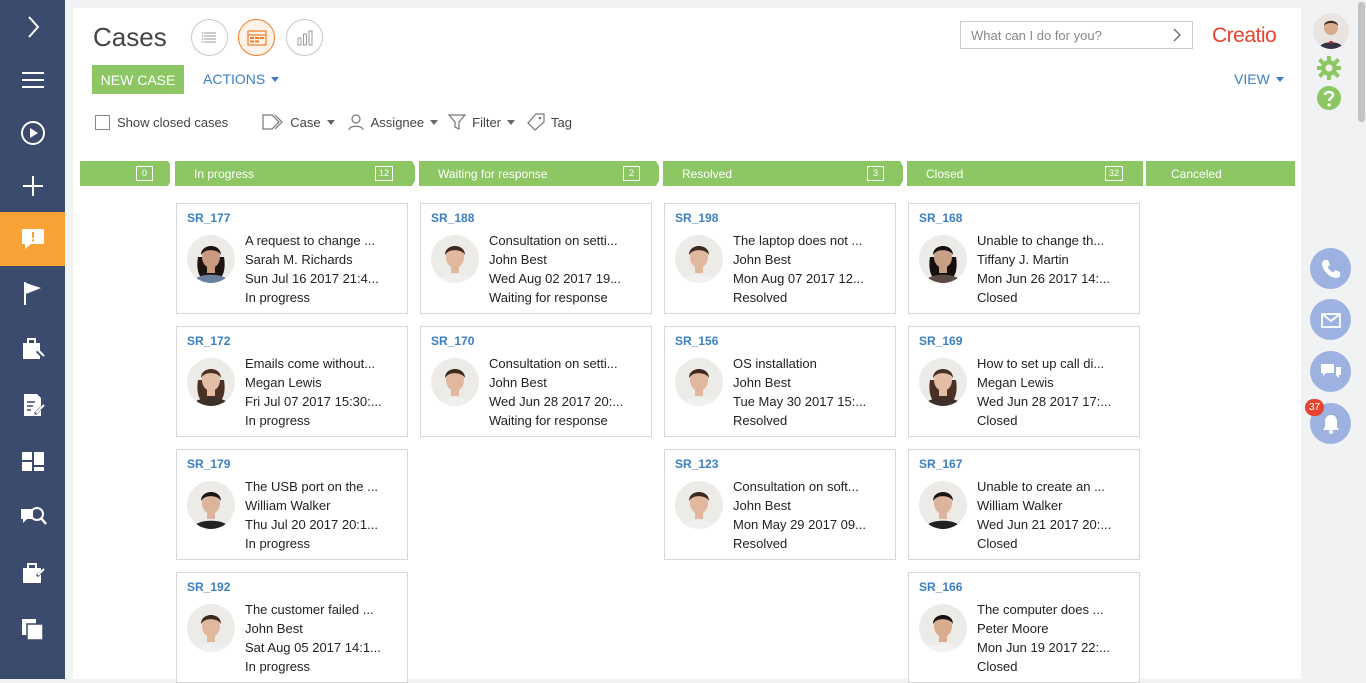 The image size is (1366, 683). I want to click on stage-new: 0, so click(125, 173).